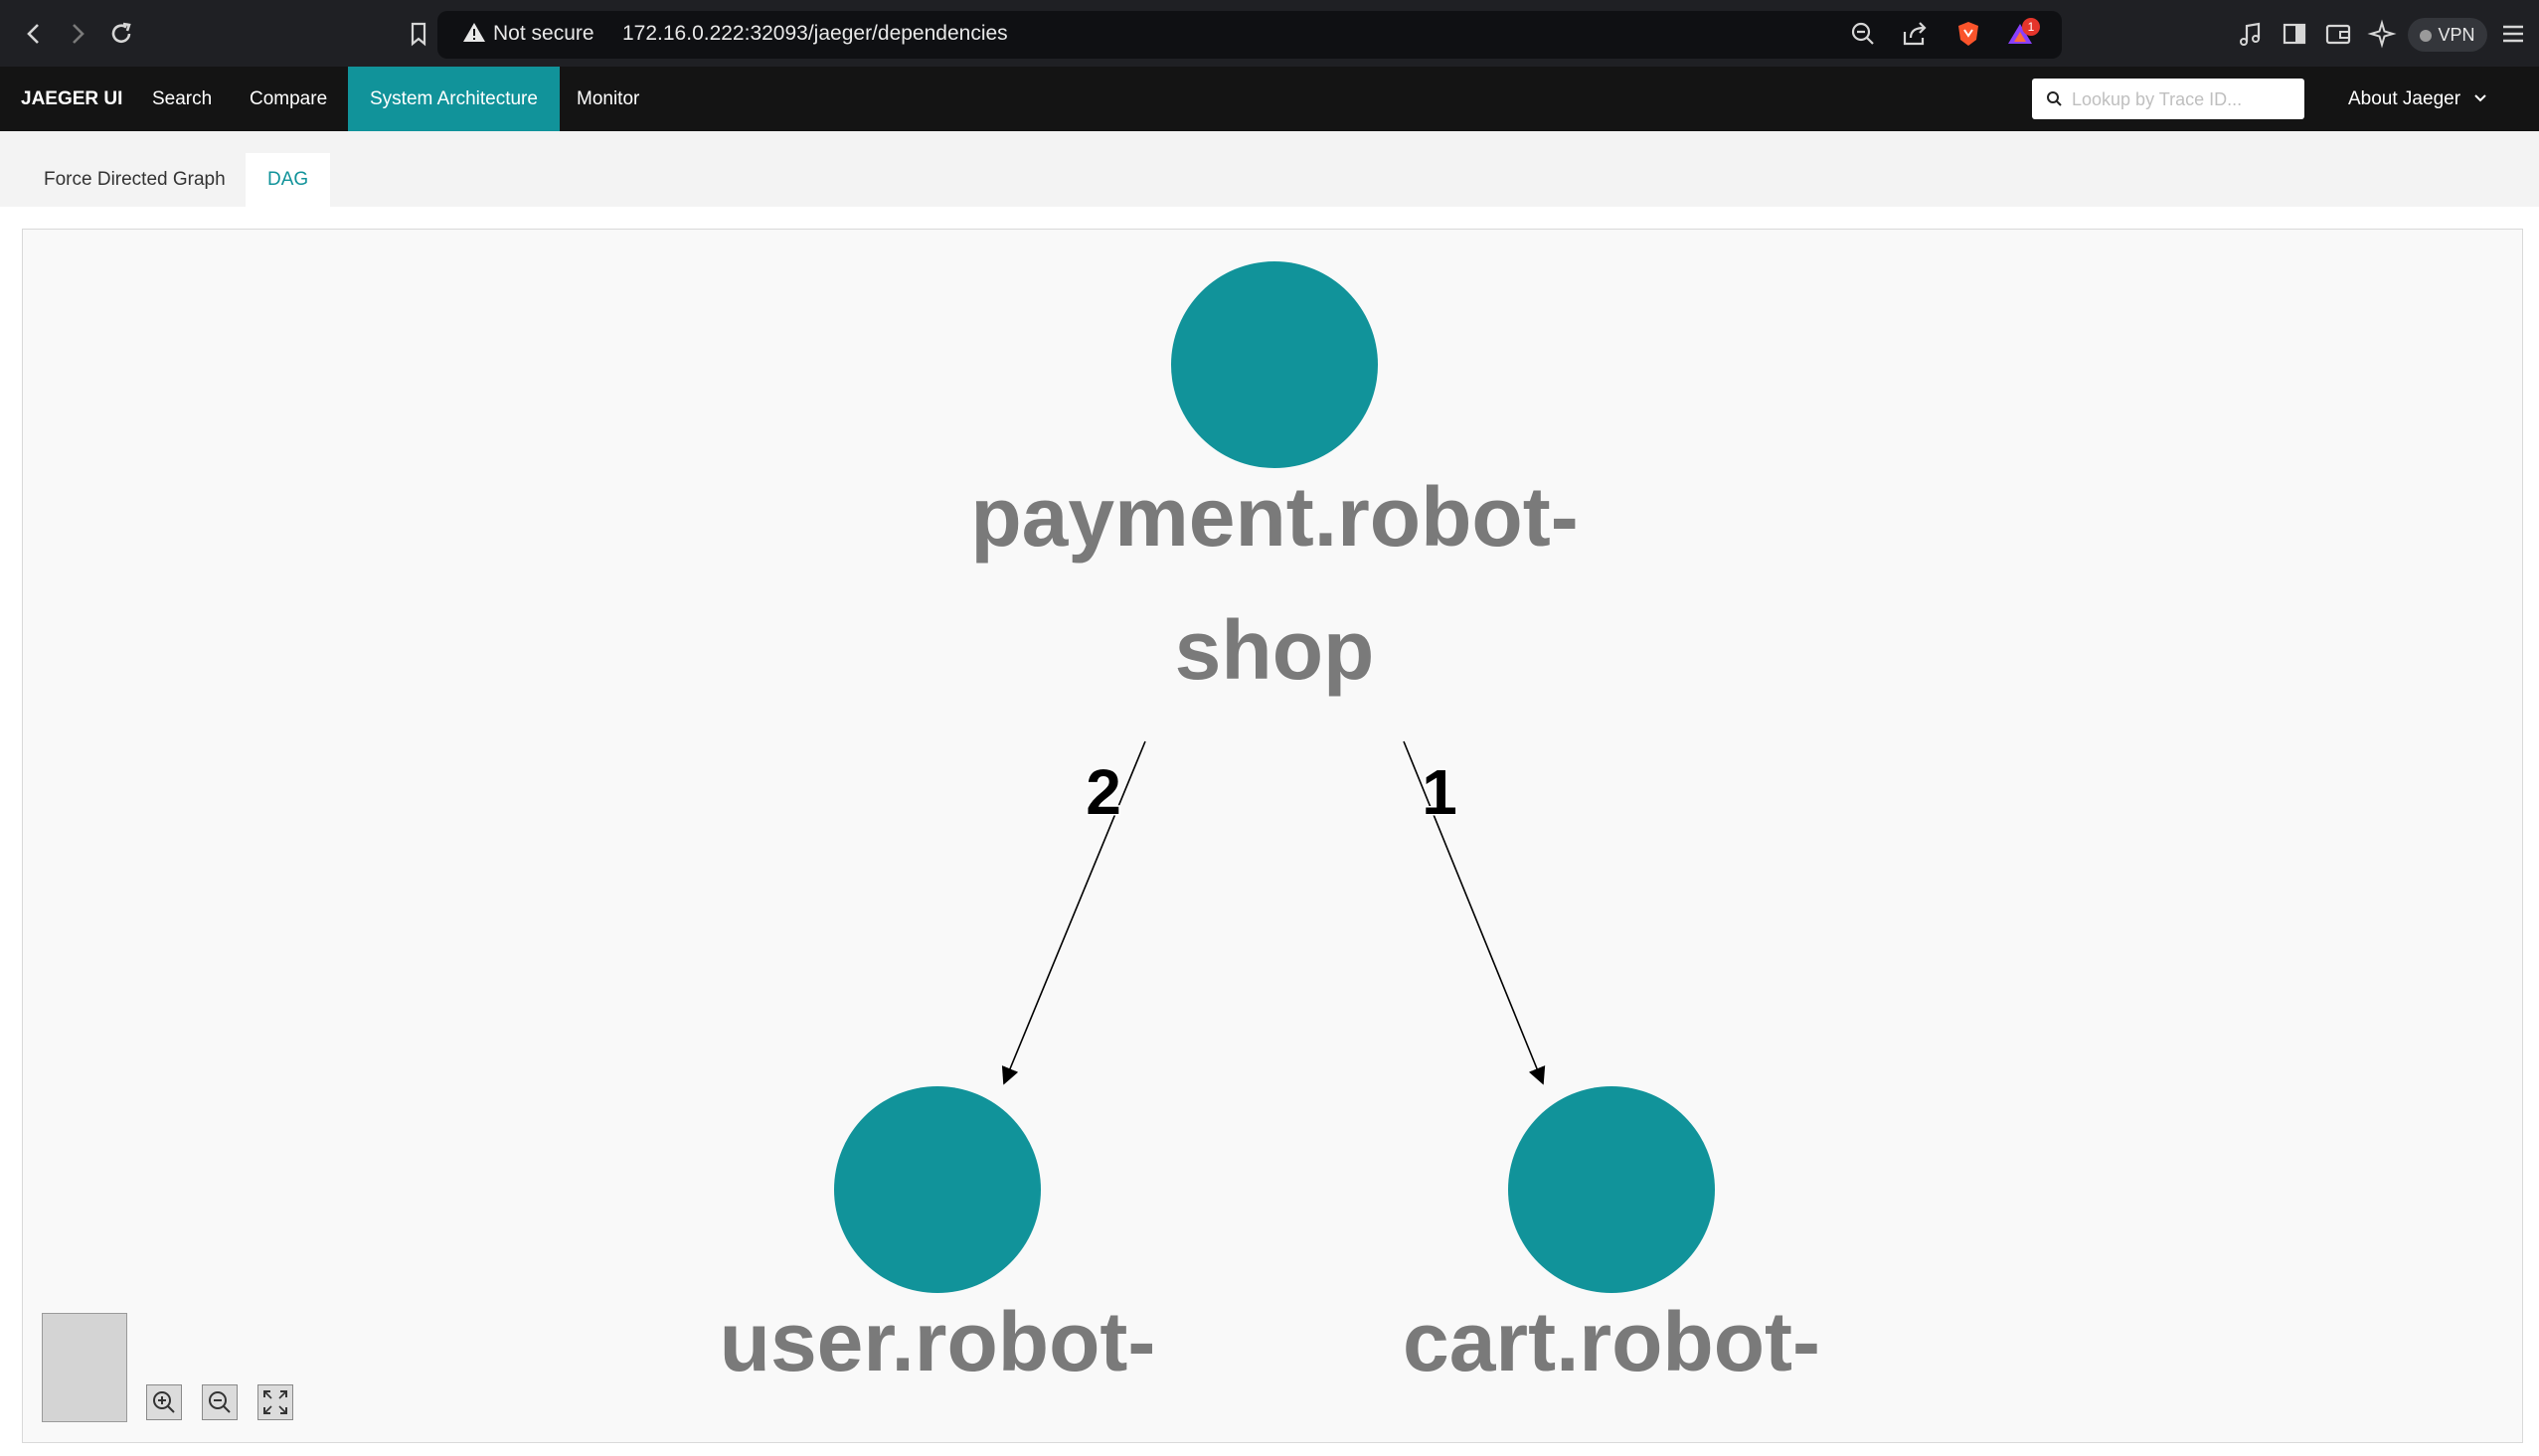 The image size is (2539, 1456). Describe the element at coordinates (71, 99) in the screenshot. I see `brand-link: JAEGER UI` at that location.